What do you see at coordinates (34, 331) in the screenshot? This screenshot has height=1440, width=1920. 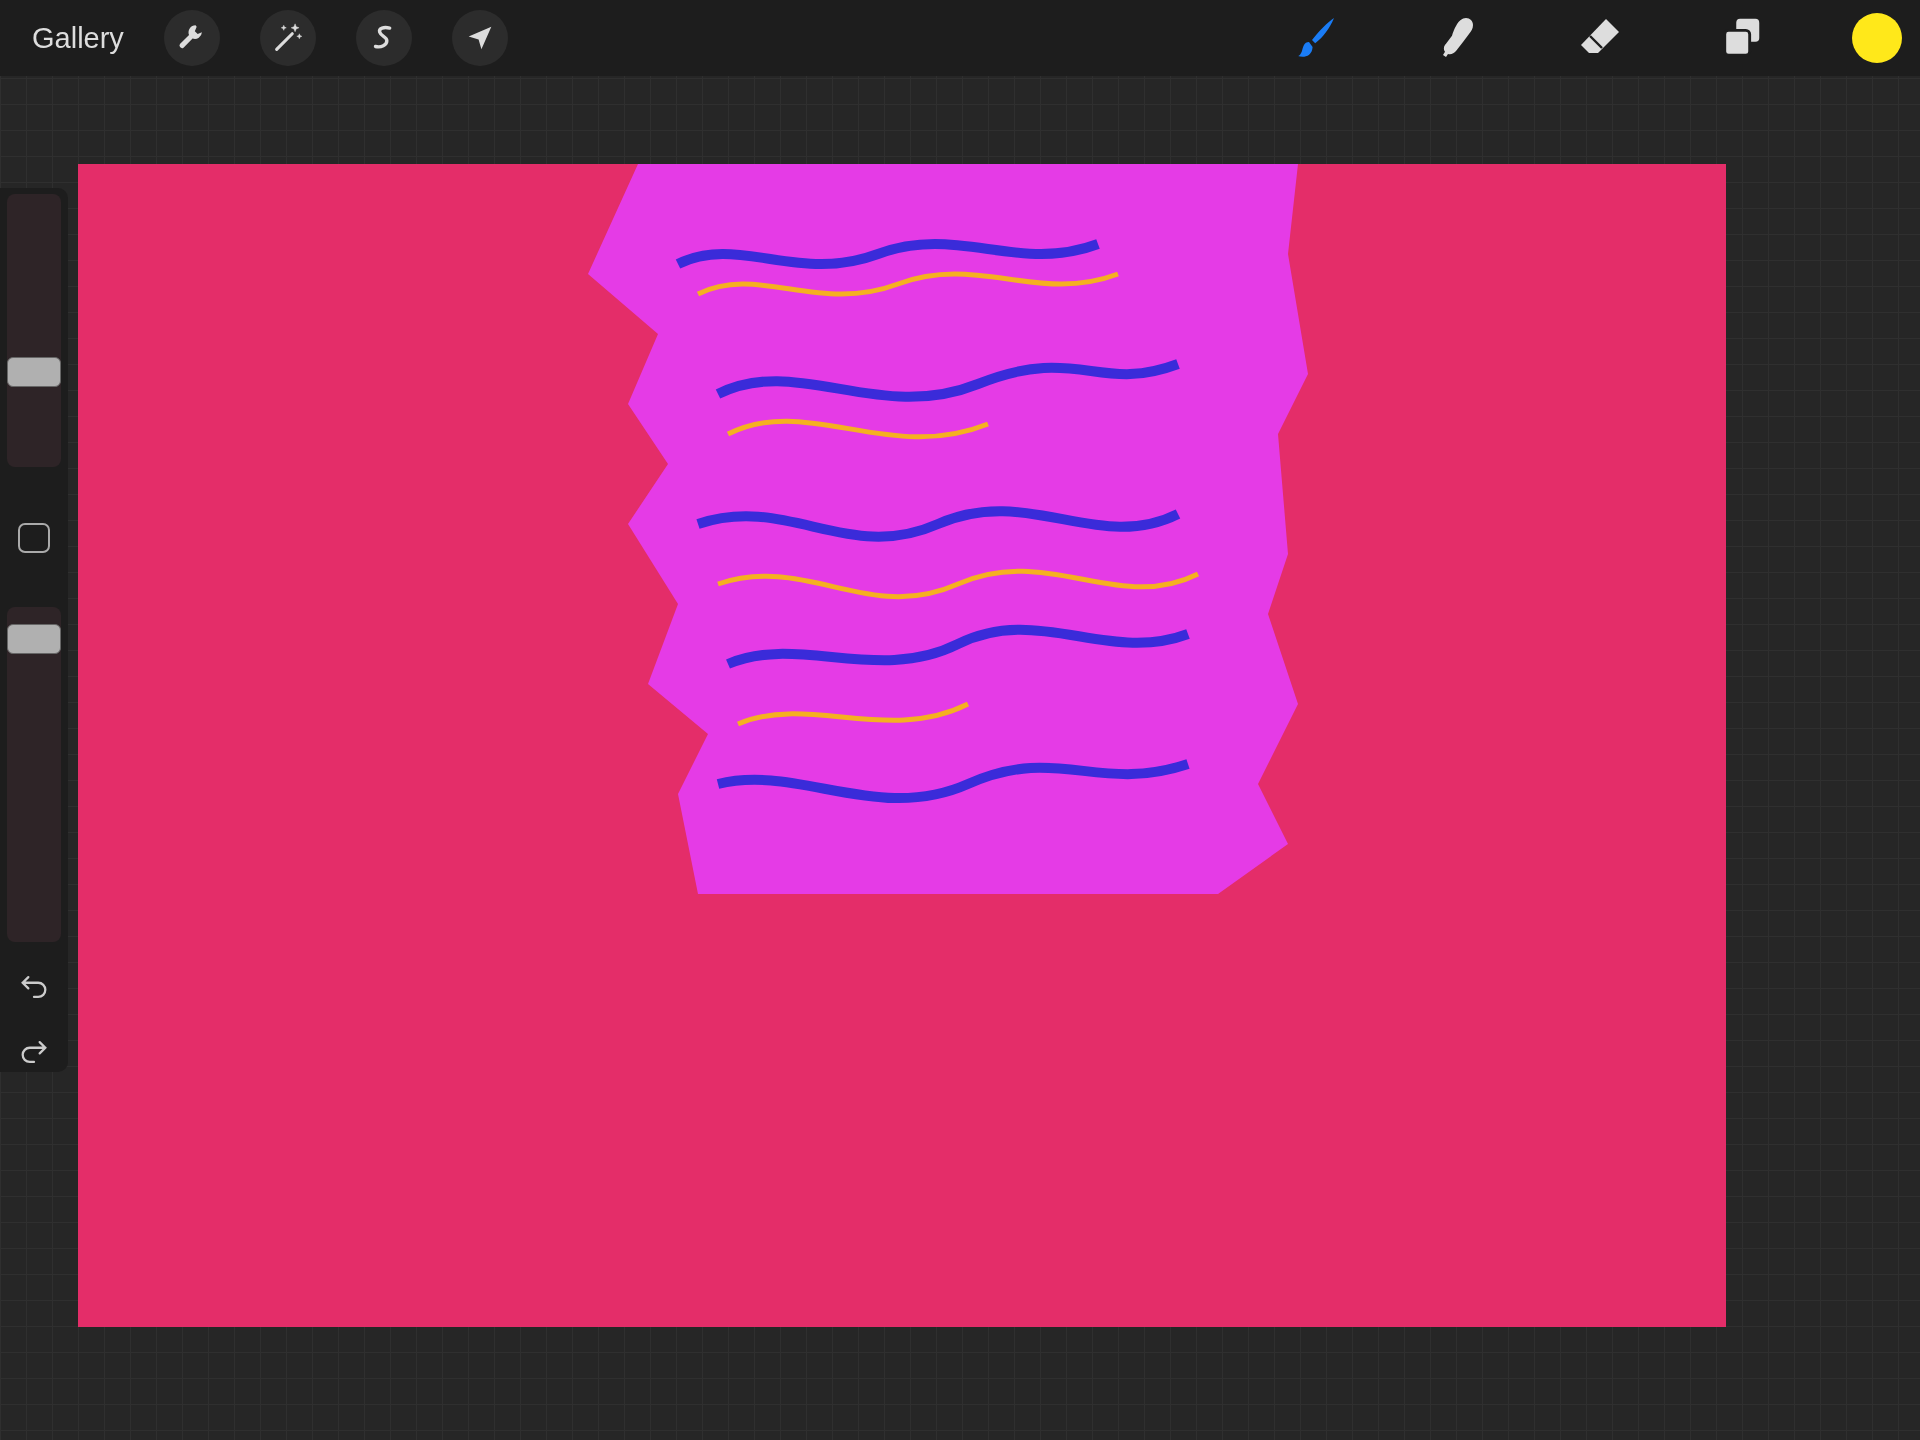 I see `brush-size-slider` at bounding box center [34, 331].